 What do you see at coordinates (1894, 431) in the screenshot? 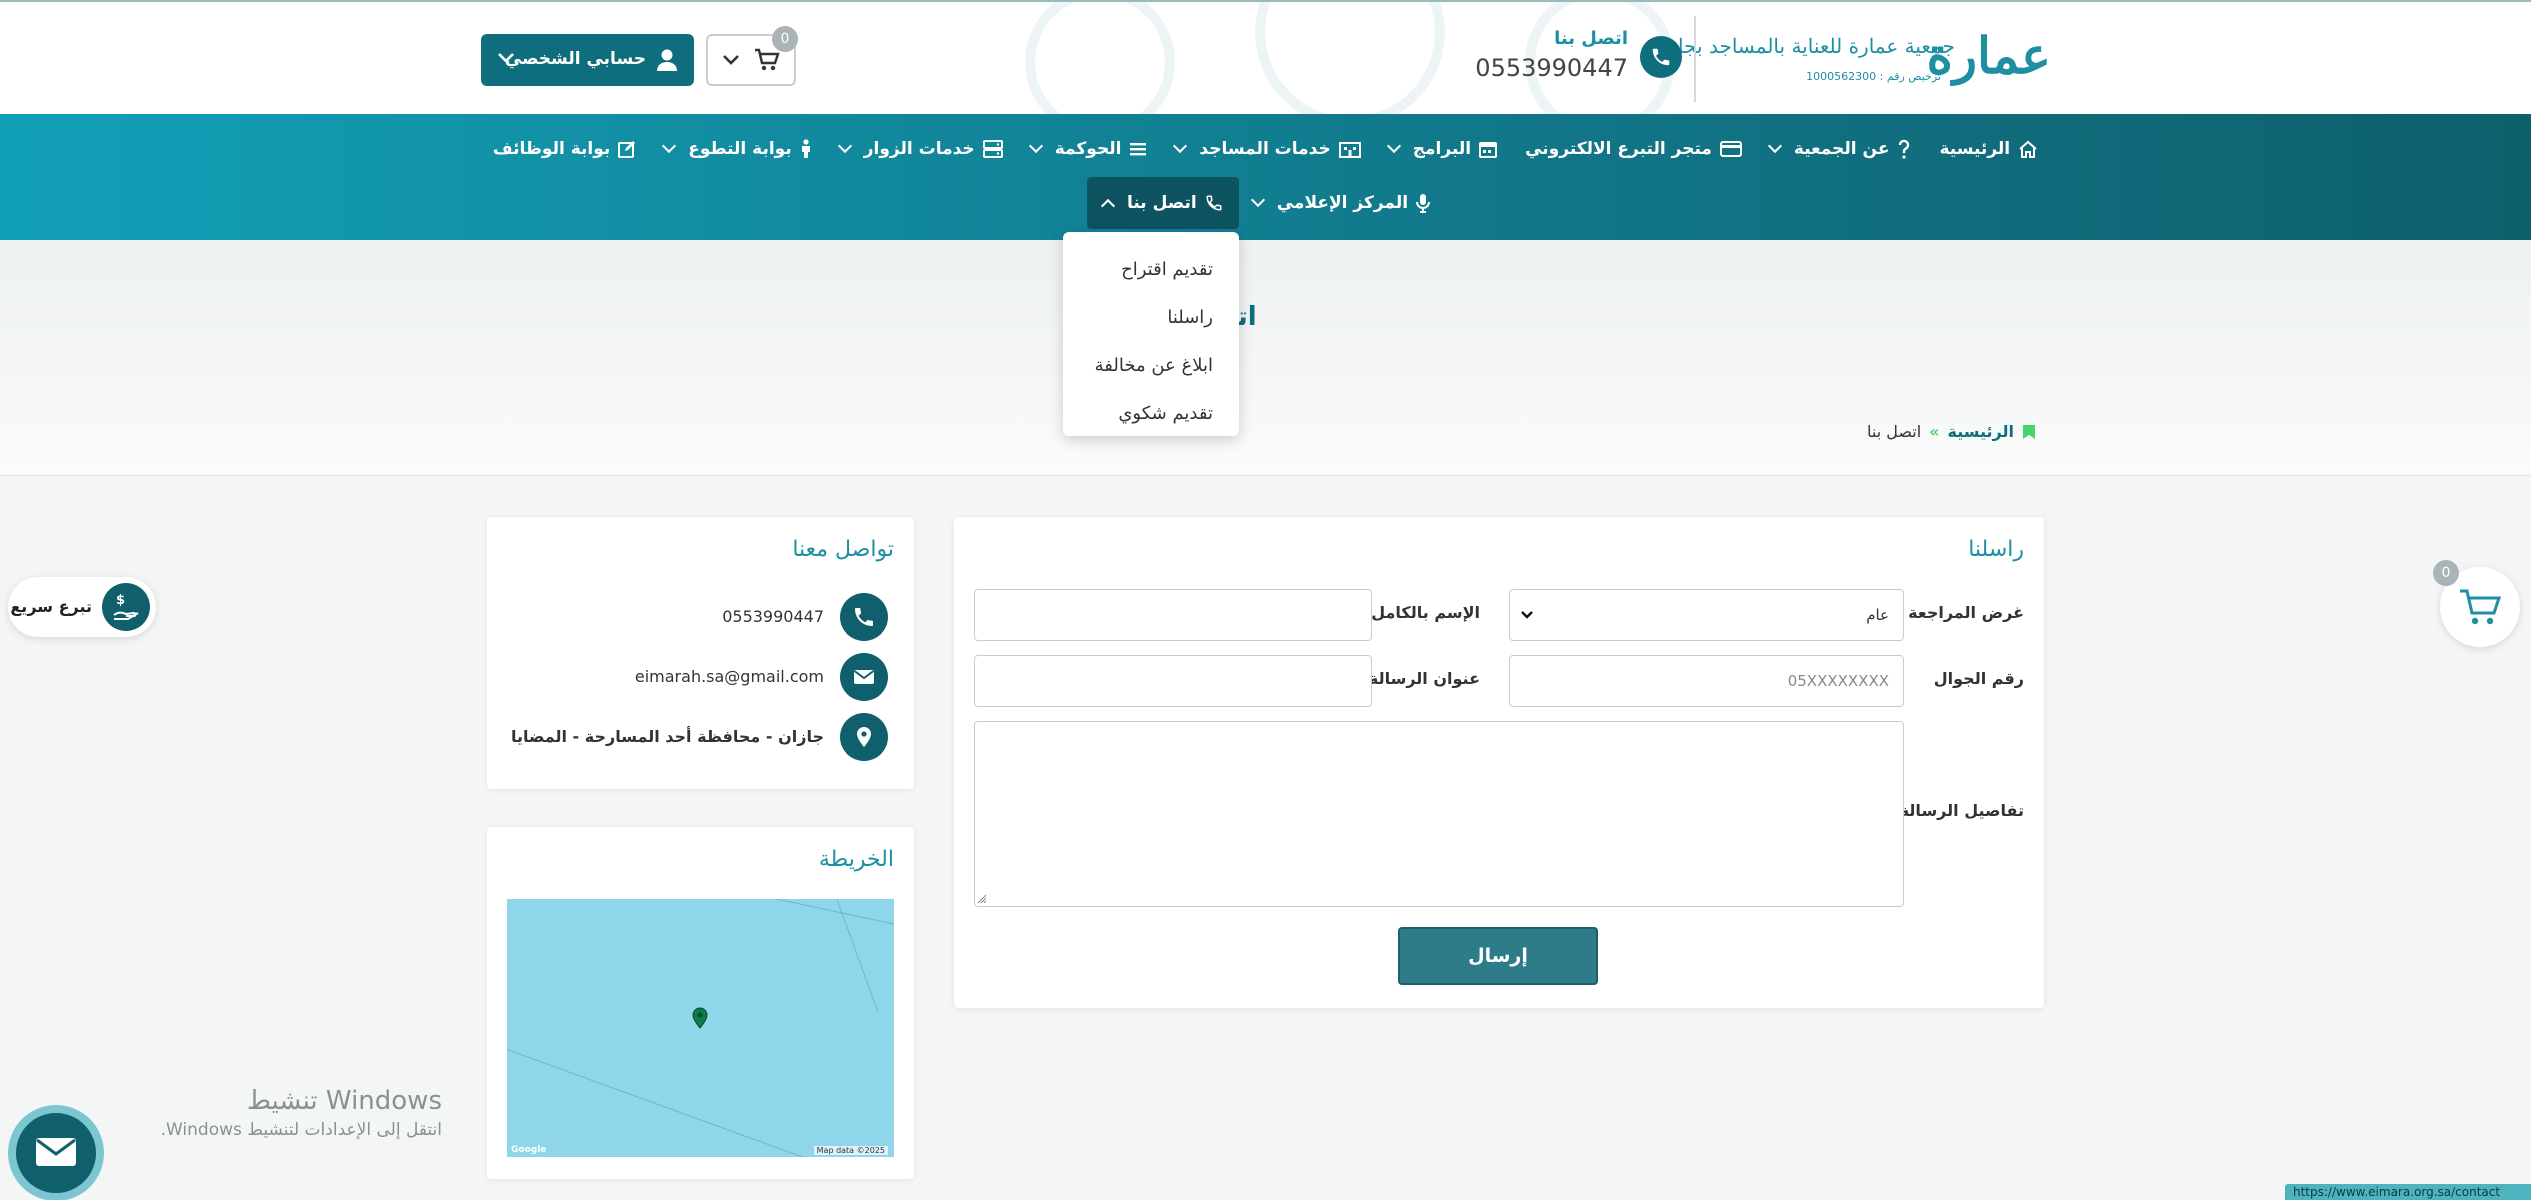
I see `breadcrumb-current: اتصل بنا` at bounding box center [1894, 431].